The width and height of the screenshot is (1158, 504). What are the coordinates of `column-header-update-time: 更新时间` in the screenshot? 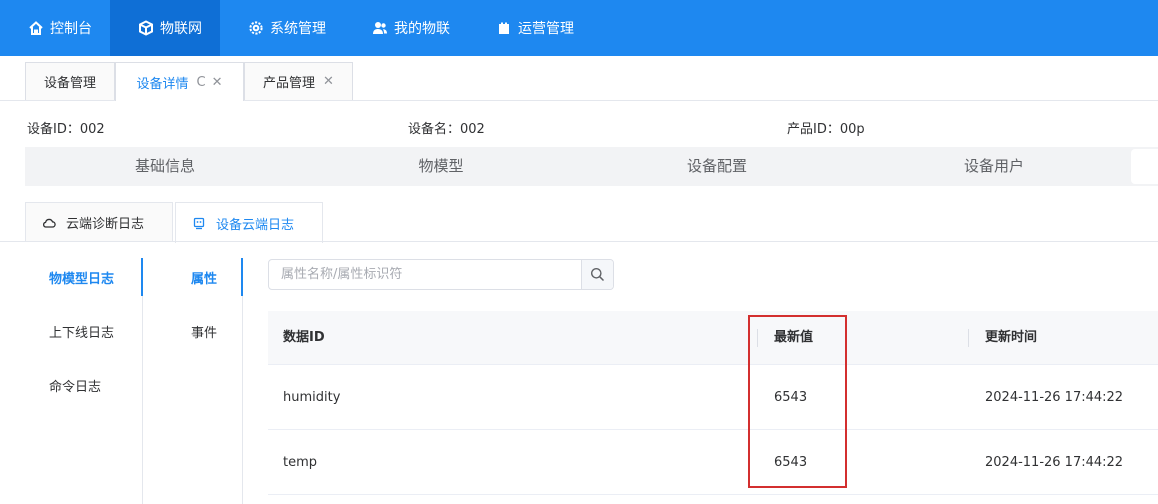 It's located at (1011, 337).